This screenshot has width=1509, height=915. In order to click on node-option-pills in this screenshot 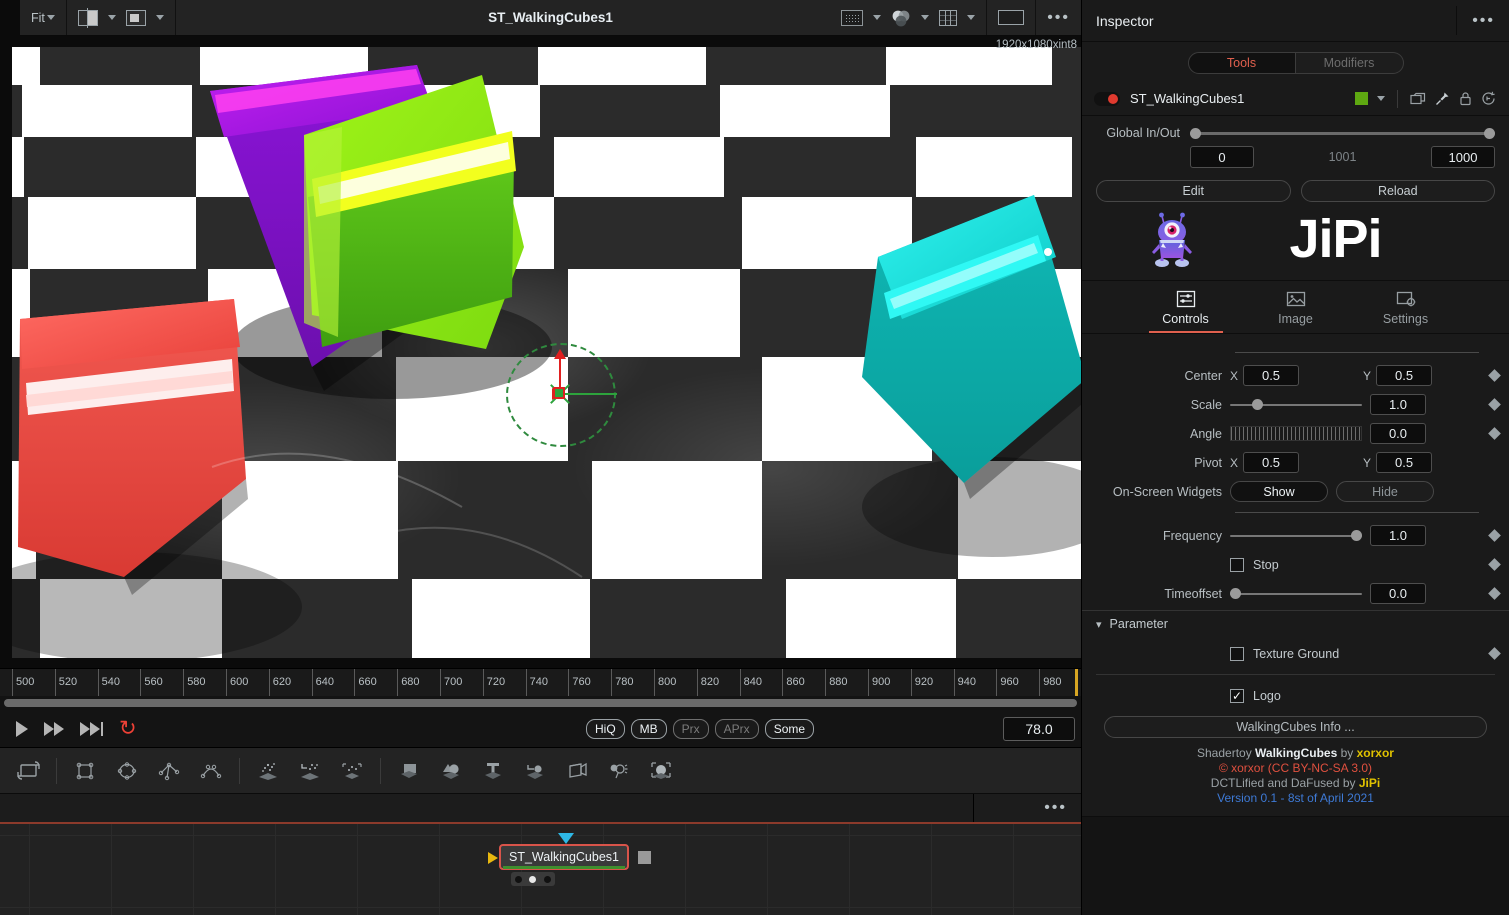, I will do `click(533, 879)`.